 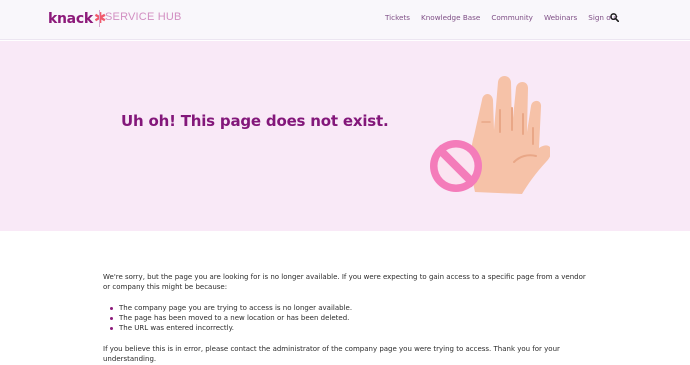 What do you see at coordinates (614, 17) in the screenshot?
I see `search-icon` at bounding box center [614, 17].